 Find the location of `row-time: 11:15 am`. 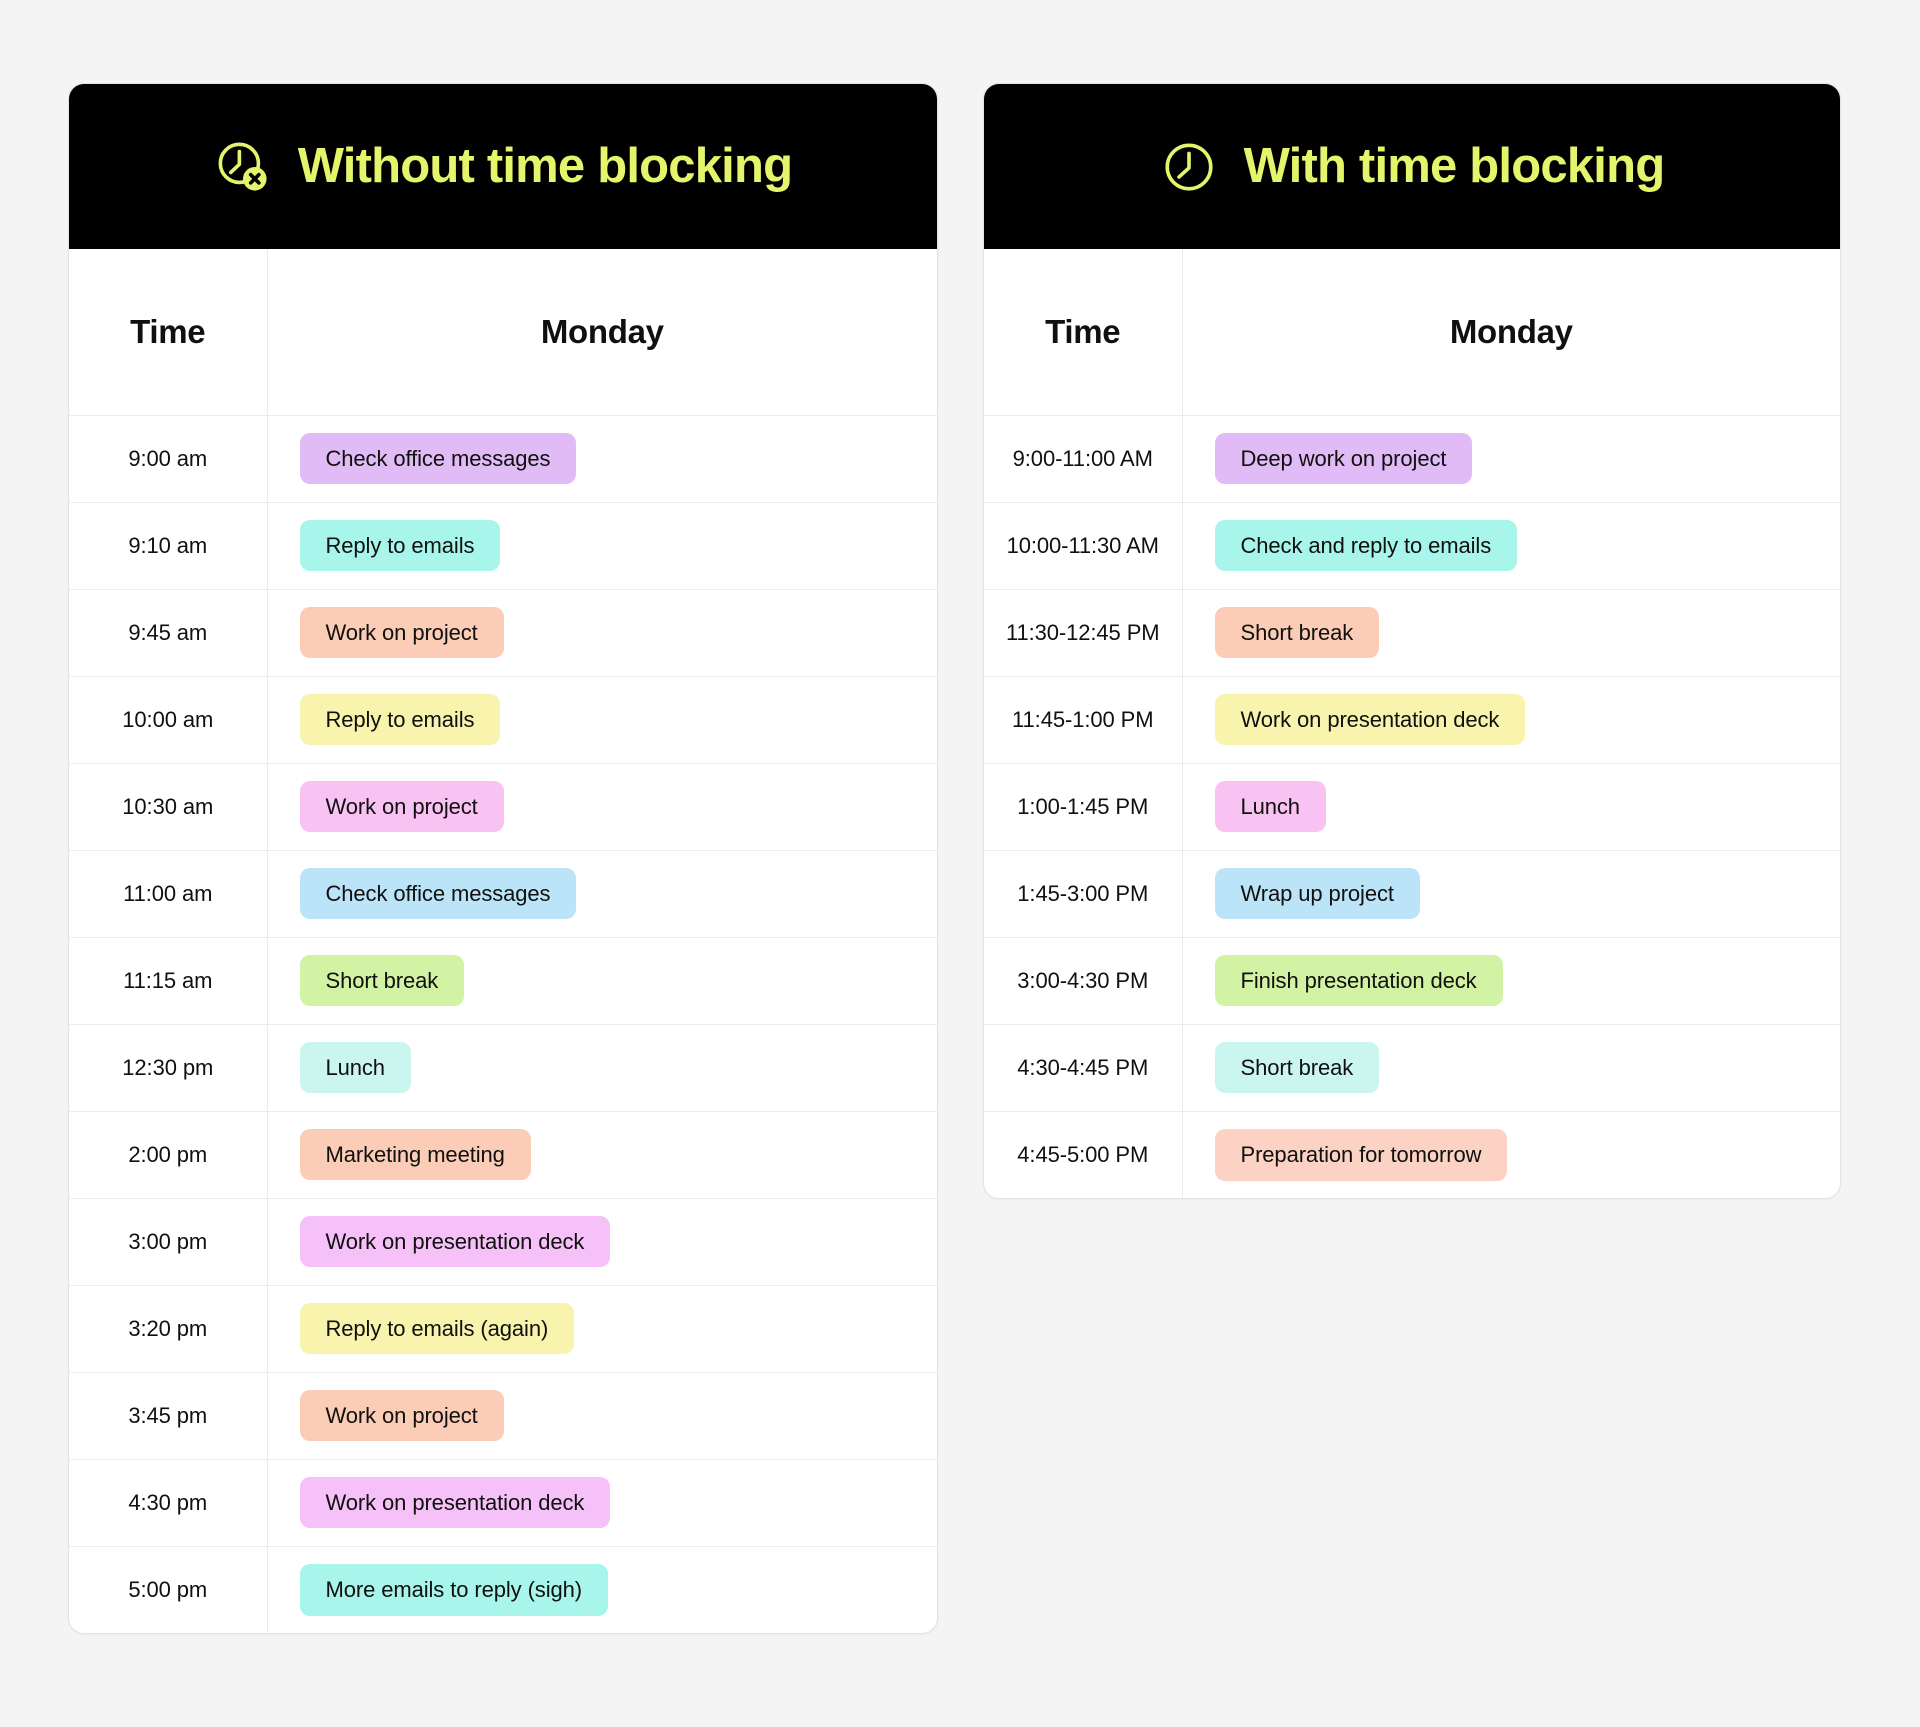

row-time: 11:15 am is located at coordinates (168, 981).